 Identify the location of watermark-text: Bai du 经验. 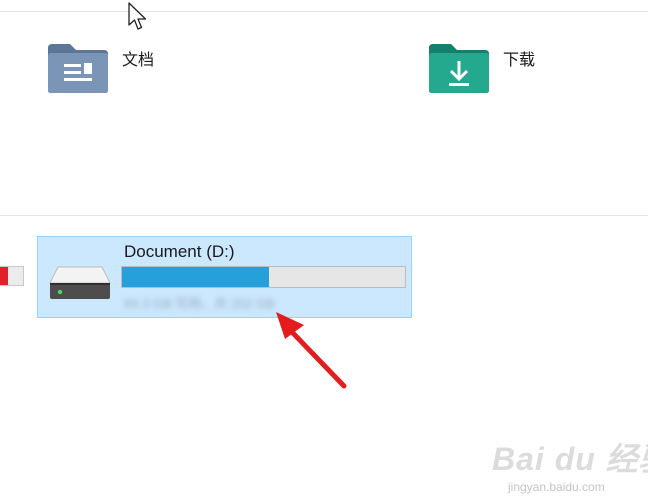
(570, 459).